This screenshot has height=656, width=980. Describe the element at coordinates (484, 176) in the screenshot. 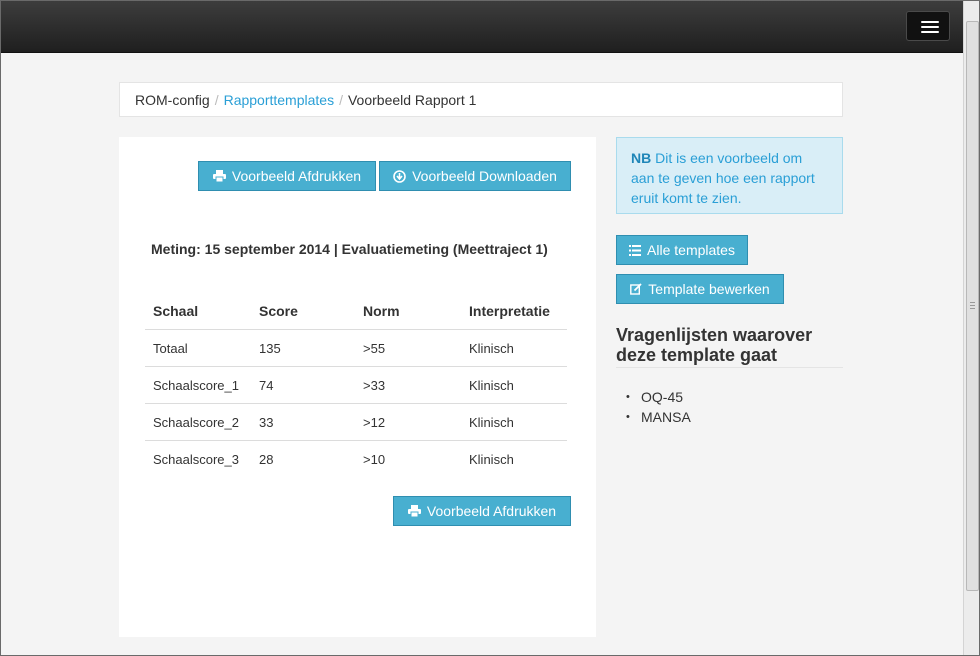

I see `download-preview-label: Voorbeeld Downloaden` at that location.